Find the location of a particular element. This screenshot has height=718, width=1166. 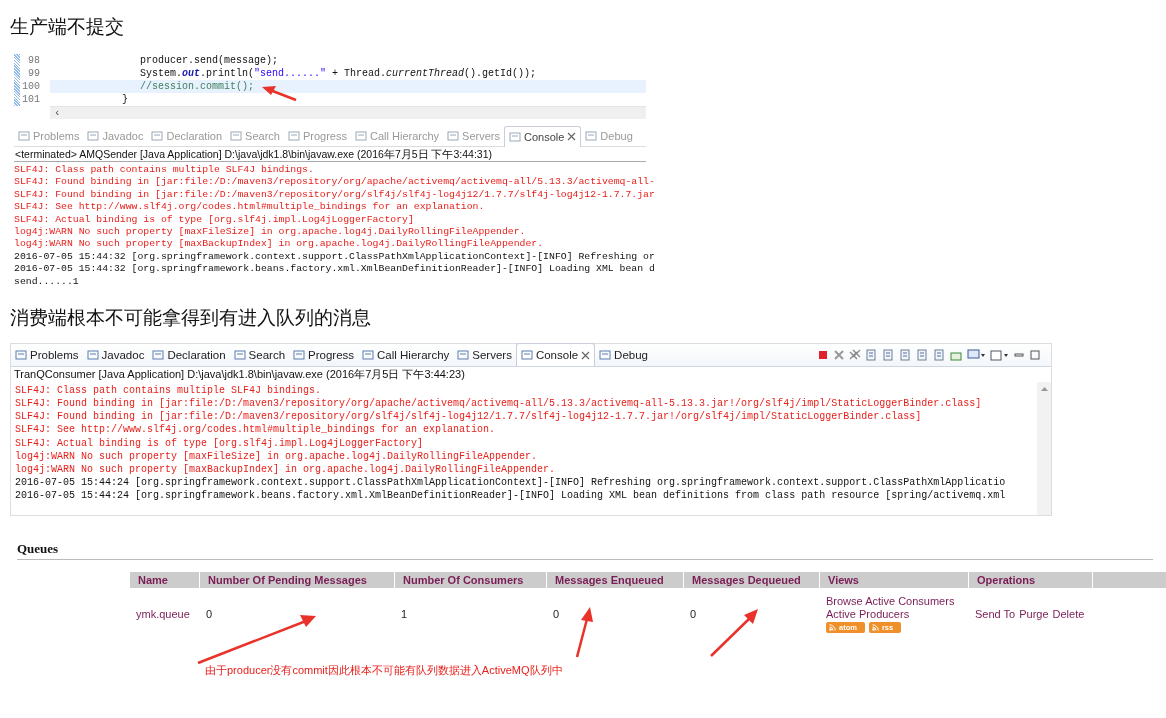

column-header: Operations is located at coordinates (1031, 579).